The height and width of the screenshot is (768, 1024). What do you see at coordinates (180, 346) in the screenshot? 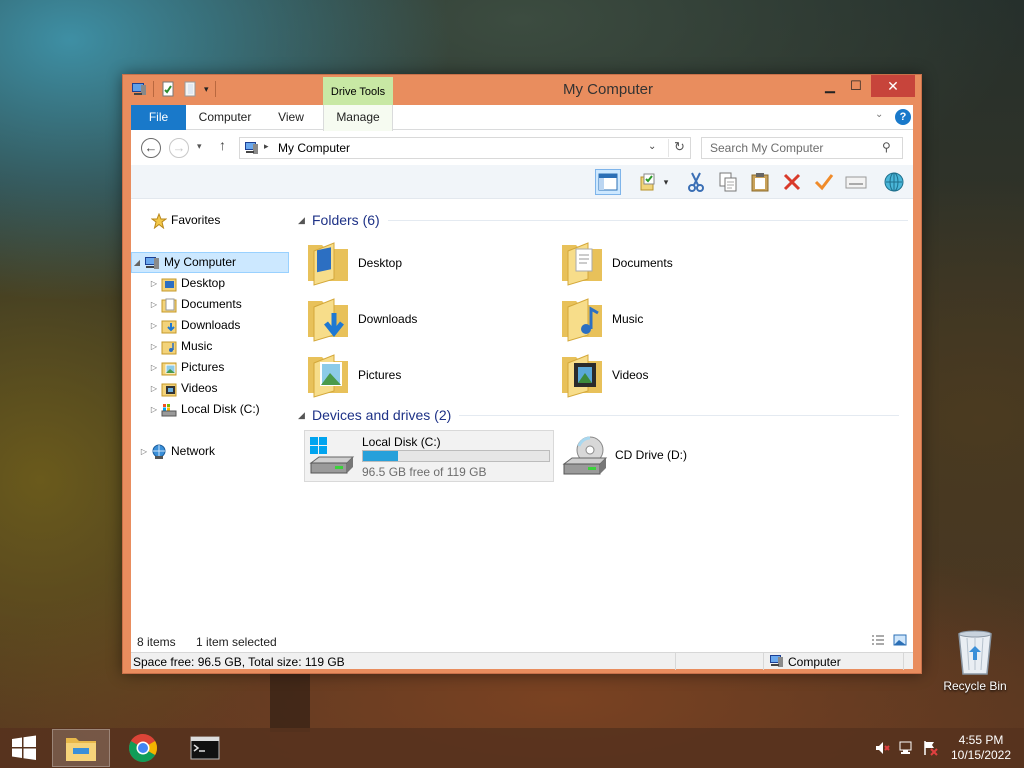
I see `nav-music: ▷ Music` at bounding box center [180, 346].